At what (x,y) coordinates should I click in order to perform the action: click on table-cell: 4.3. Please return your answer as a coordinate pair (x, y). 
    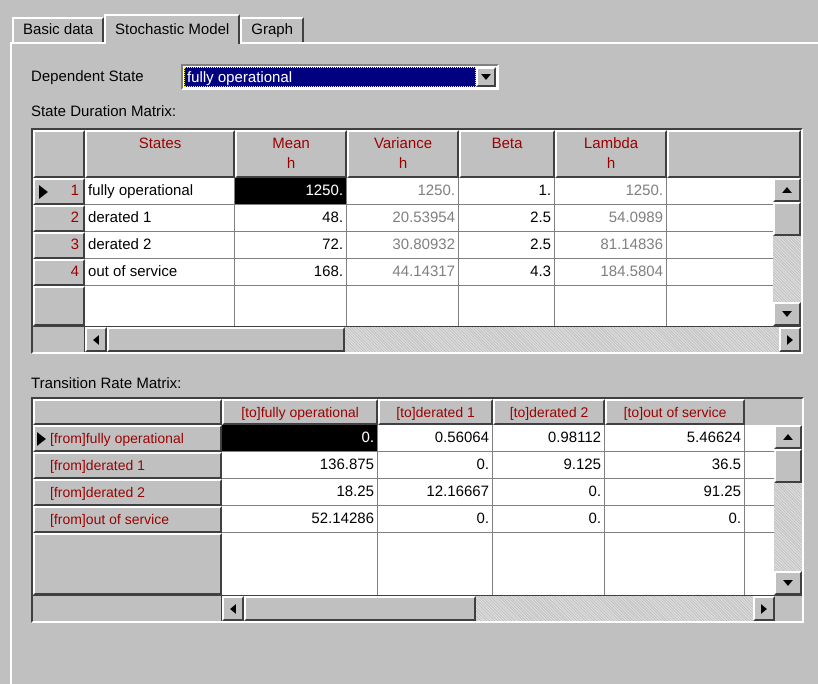
    Looking at the image, I should click on (507, 272).